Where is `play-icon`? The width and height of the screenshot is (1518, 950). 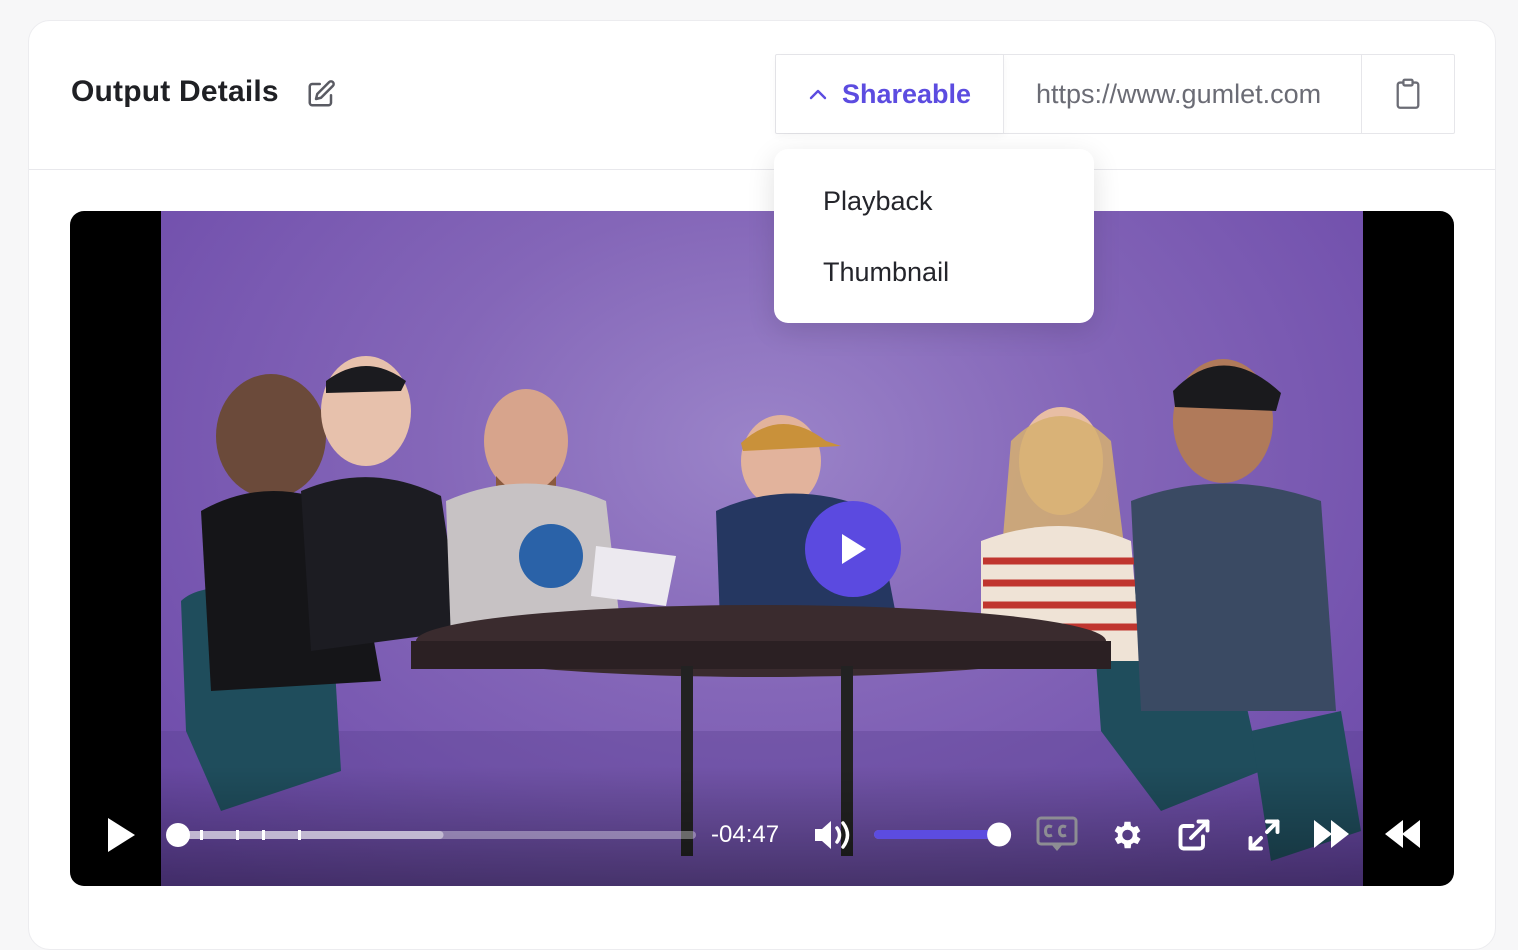
play-icon is located at coordinates (854, 549).